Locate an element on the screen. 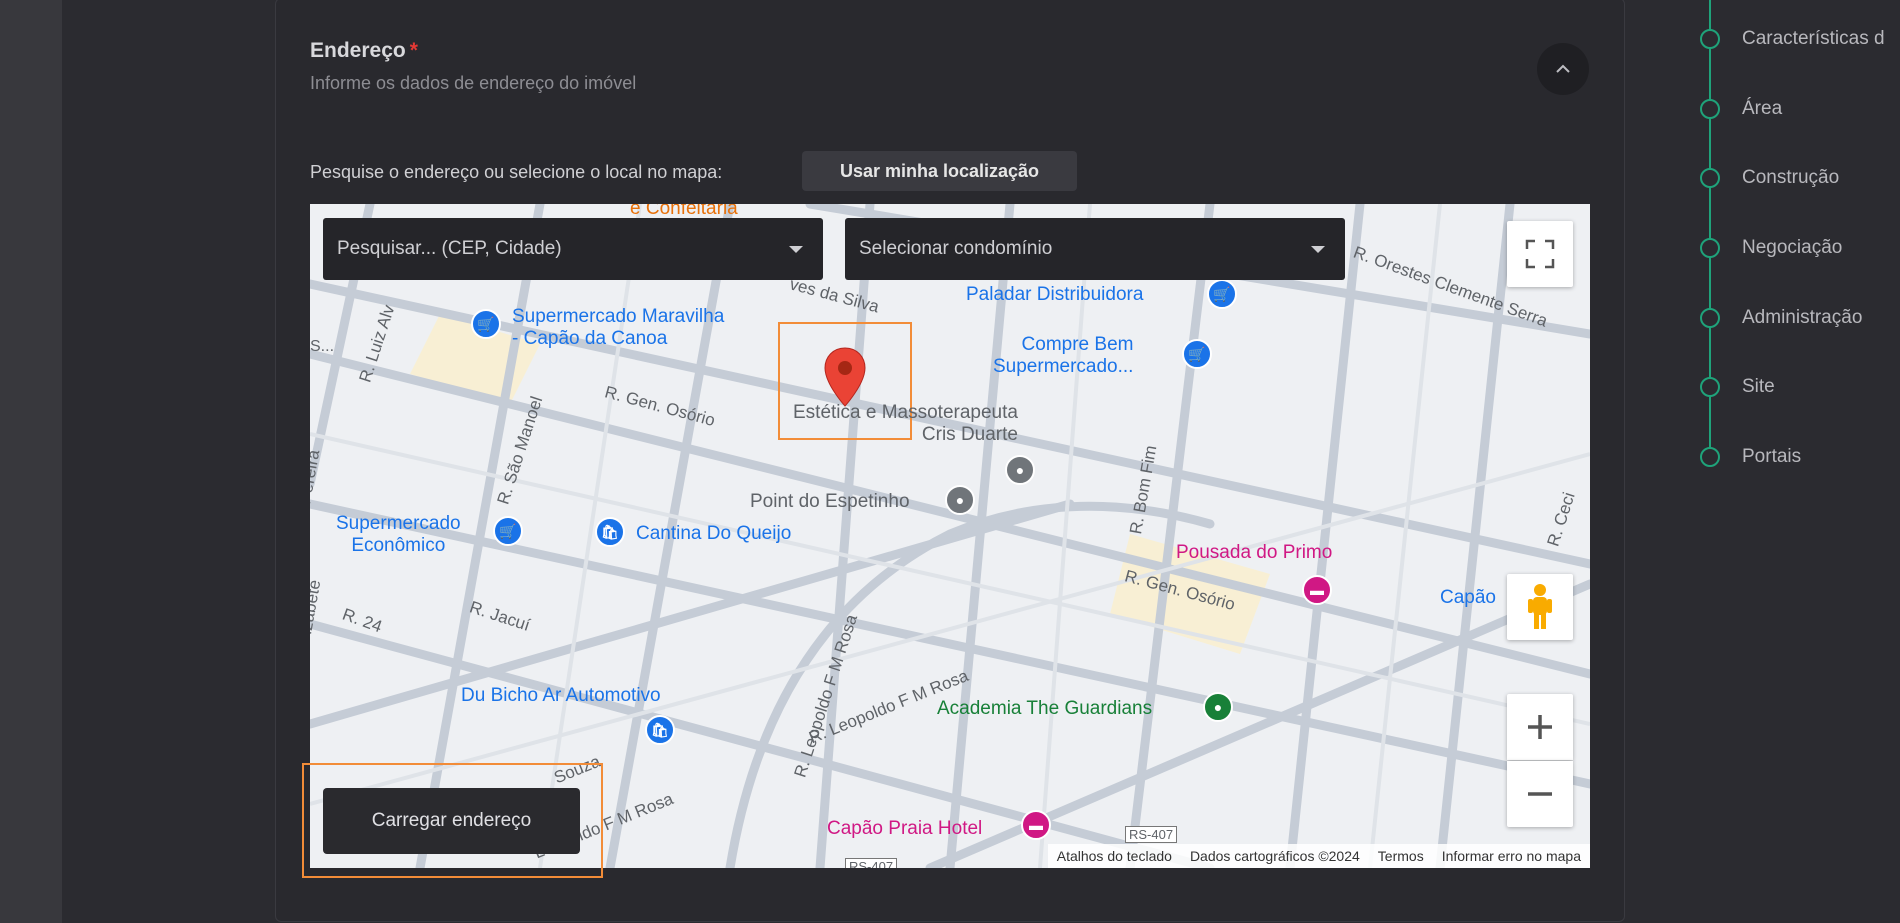 The height and width of the screenshot is (923, 1900). zoom-in-button is located at coordinates (1540, 727).